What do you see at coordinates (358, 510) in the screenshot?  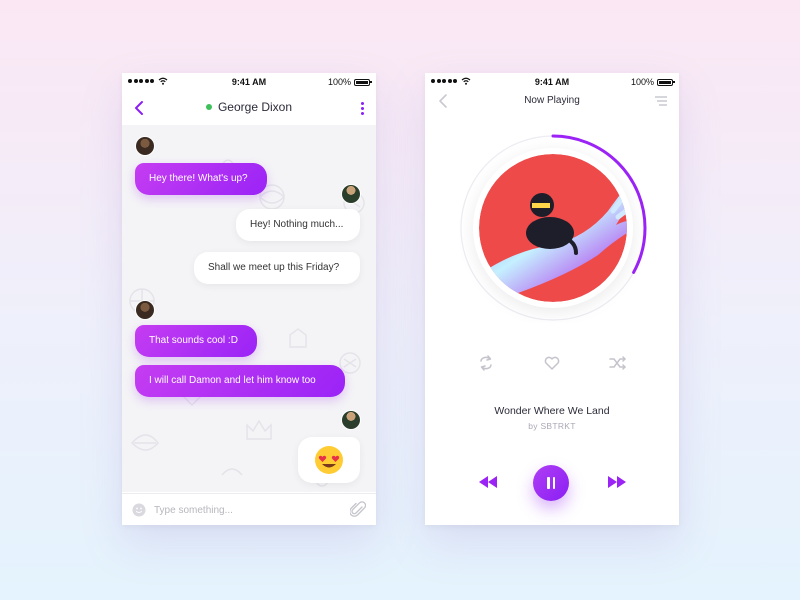 I see `attach-icon` at bounding box center [358, 510].